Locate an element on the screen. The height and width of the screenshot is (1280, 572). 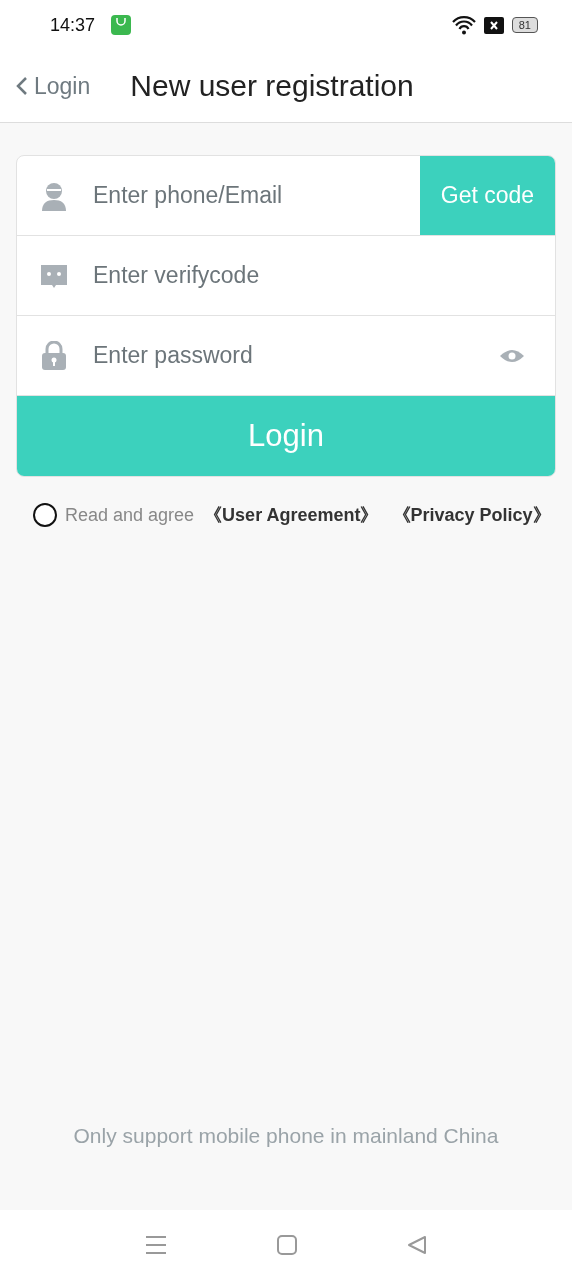
input-field: Enter phone/Email is located at coordinates (255, 195).